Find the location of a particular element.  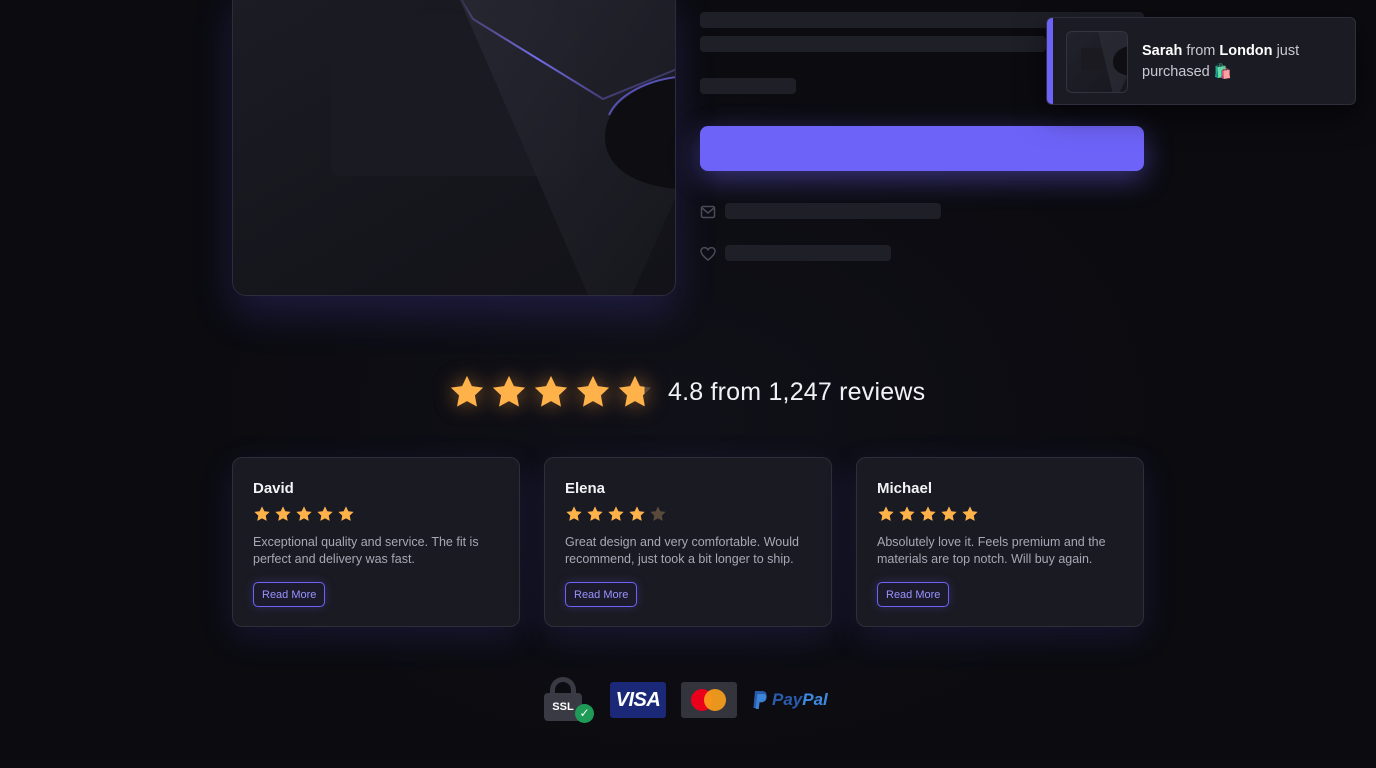

mastercard-logo is located at coordinates (709, 700).